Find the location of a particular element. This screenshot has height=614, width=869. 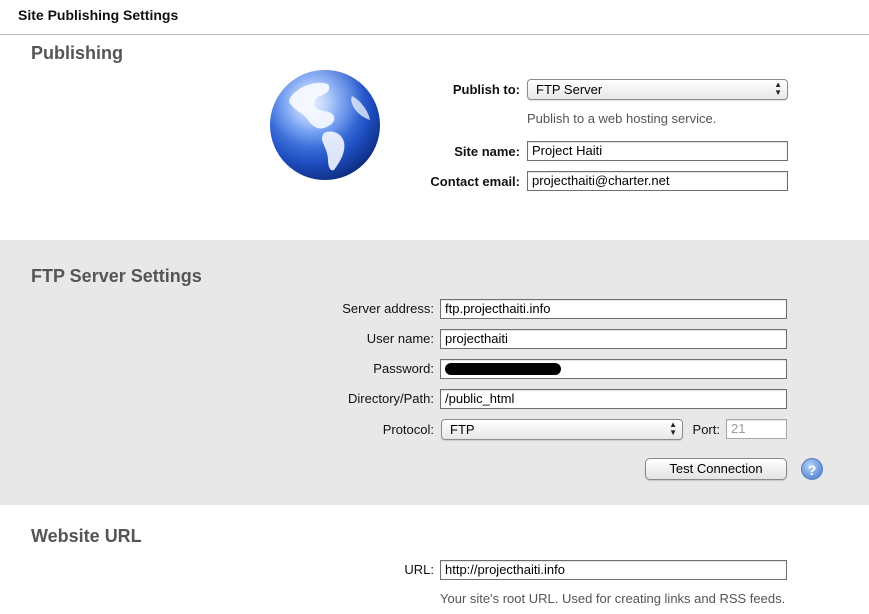

globe-icon is located at coordinates (325, 125).